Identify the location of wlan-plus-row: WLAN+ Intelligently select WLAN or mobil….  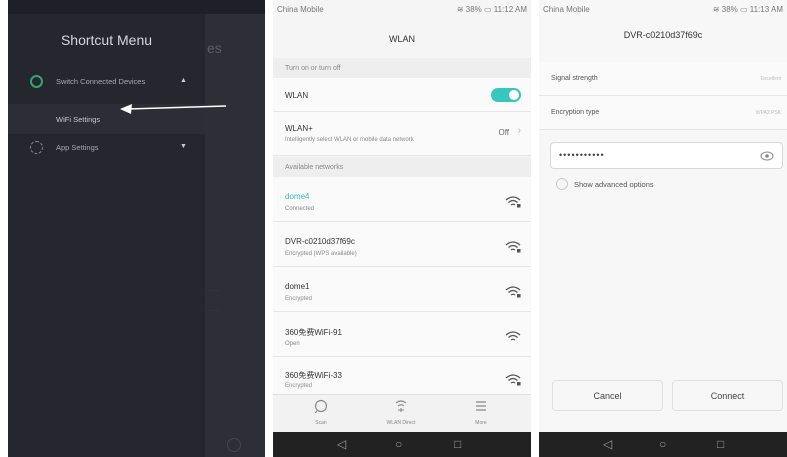
(402, 134).